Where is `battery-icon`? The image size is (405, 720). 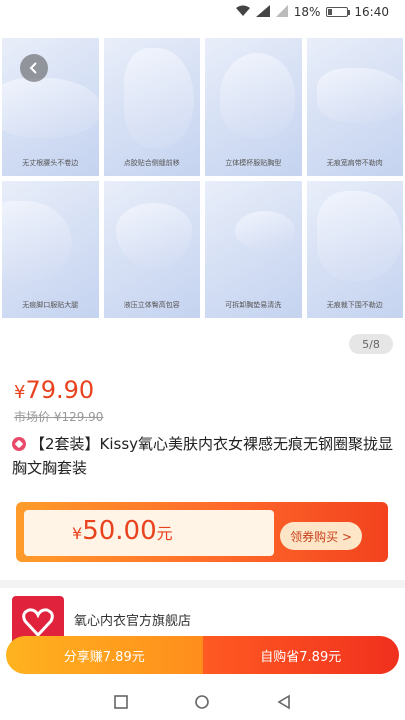 battery-icon is located at coordinates (338, 12).